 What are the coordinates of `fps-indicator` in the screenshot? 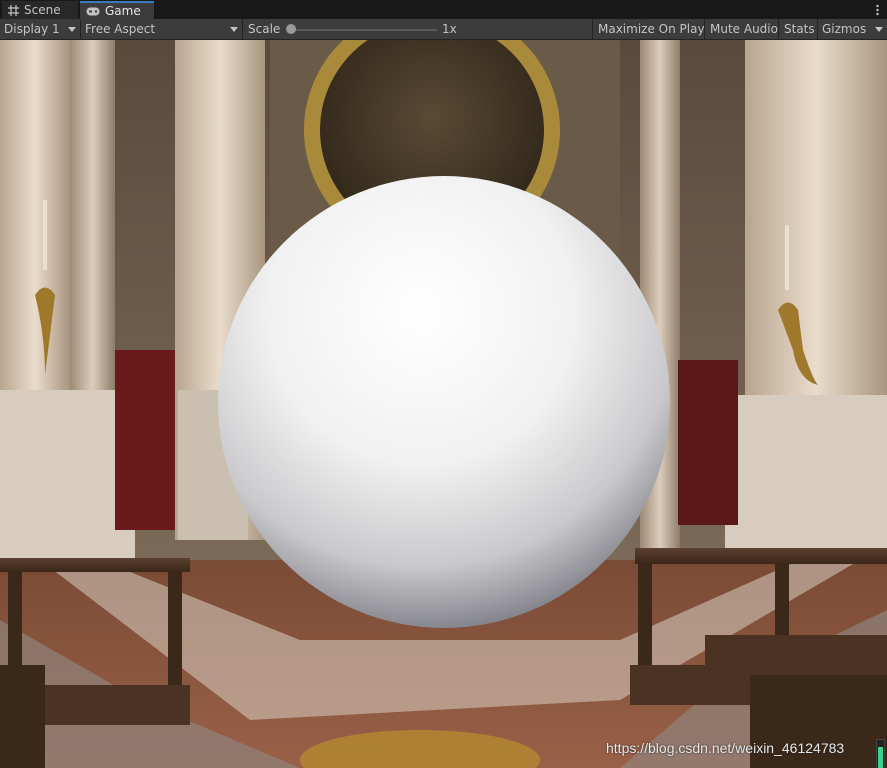 It's located at (880, 753).